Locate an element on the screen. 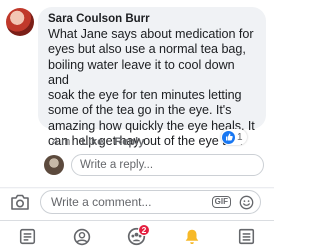 Image resolution: width=320 pixels, height=250 pixels. comment-input: Write a comment... GIF is located at coordinates (150, 202).